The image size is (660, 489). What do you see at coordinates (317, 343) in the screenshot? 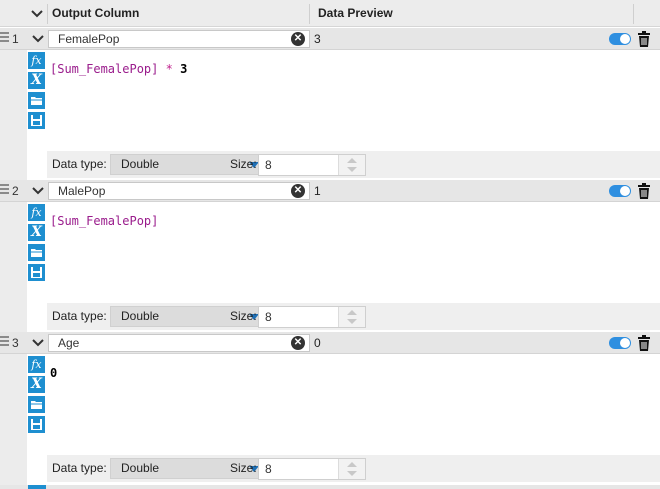
I see `data-preview-value: 0` at bounding box center [317, 343].